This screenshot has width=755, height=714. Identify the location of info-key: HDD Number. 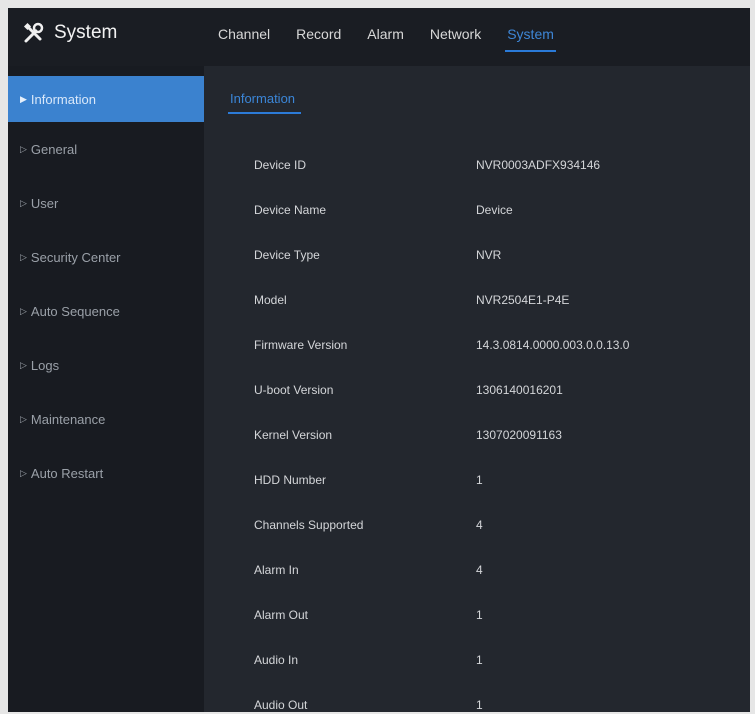
(290, 479).